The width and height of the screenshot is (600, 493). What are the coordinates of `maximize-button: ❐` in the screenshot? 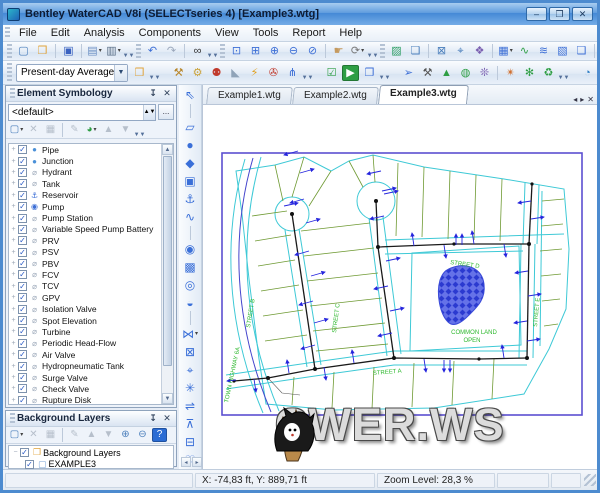 It's located at (559, 14).